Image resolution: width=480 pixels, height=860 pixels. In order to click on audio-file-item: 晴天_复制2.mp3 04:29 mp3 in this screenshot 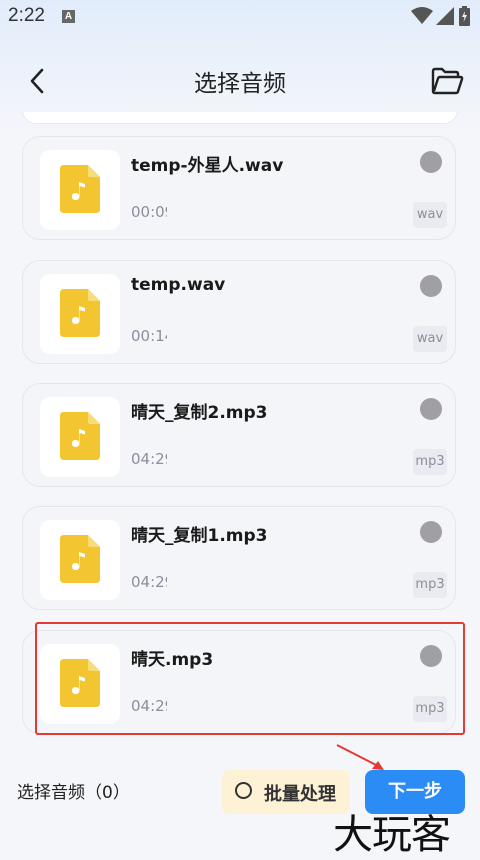, I will do `click(239, 435)`.